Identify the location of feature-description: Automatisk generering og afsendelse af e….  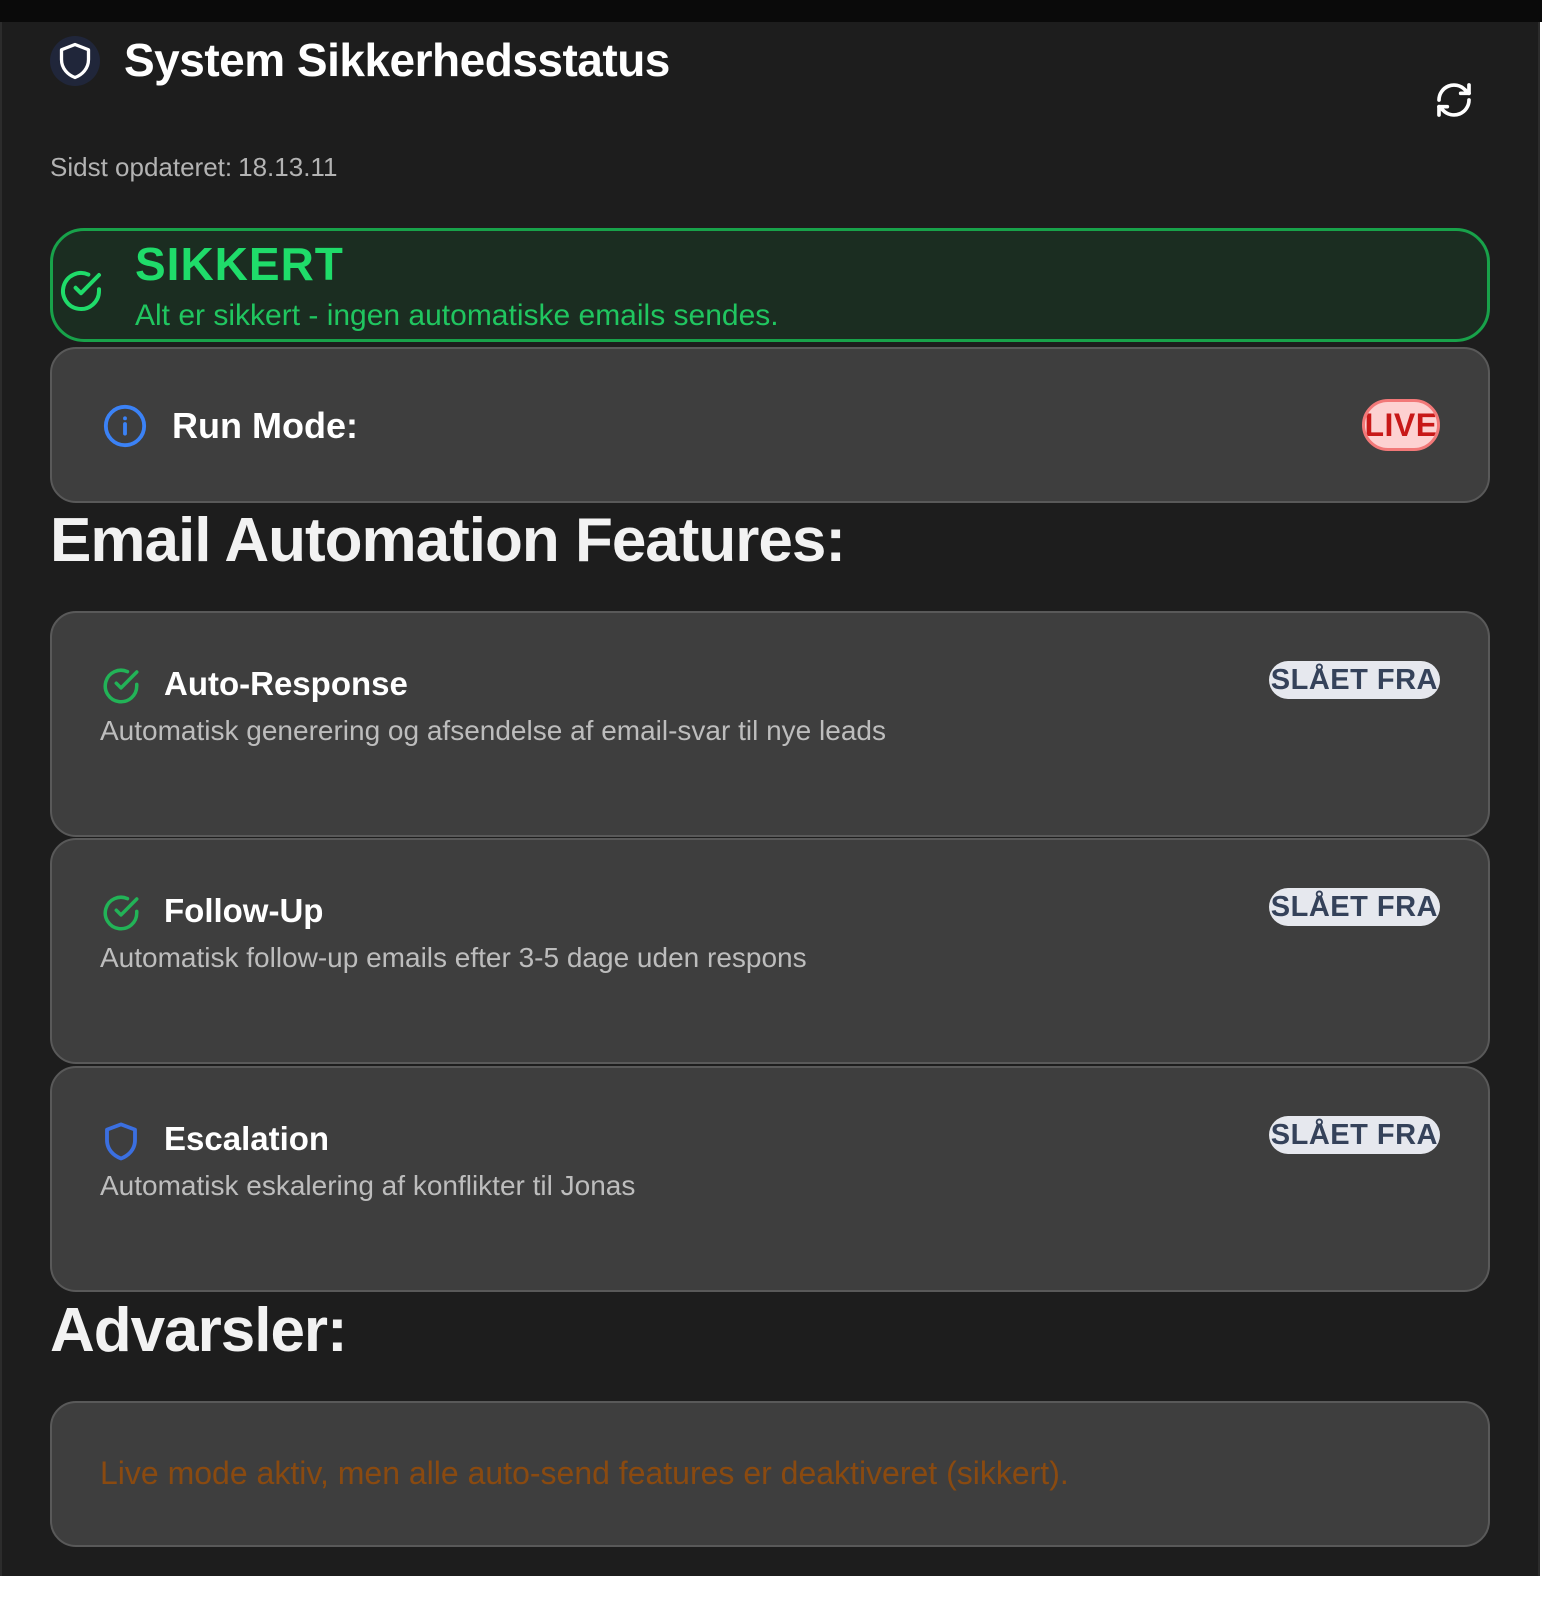
(493, 730).